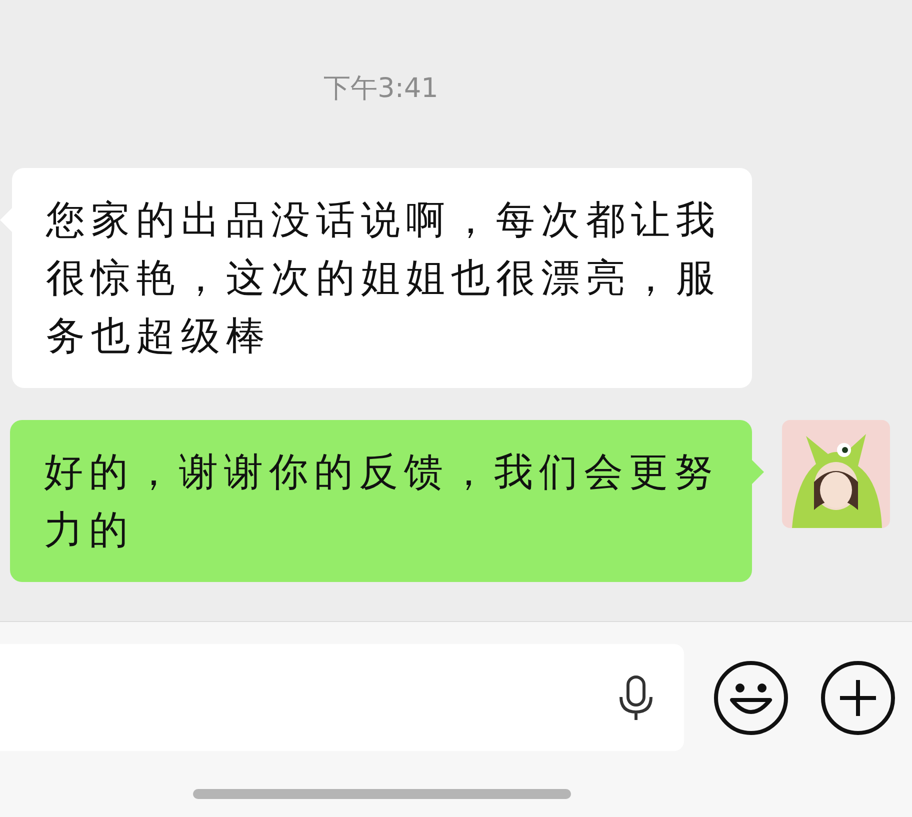  I want to click on timestamp: 下午3:41, so click(381, 89).